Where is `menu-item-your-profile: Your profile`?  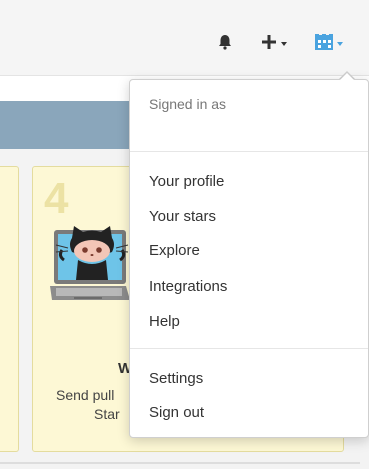 menu-item-your-profile: Your profile is located at coordinates (186, 181).